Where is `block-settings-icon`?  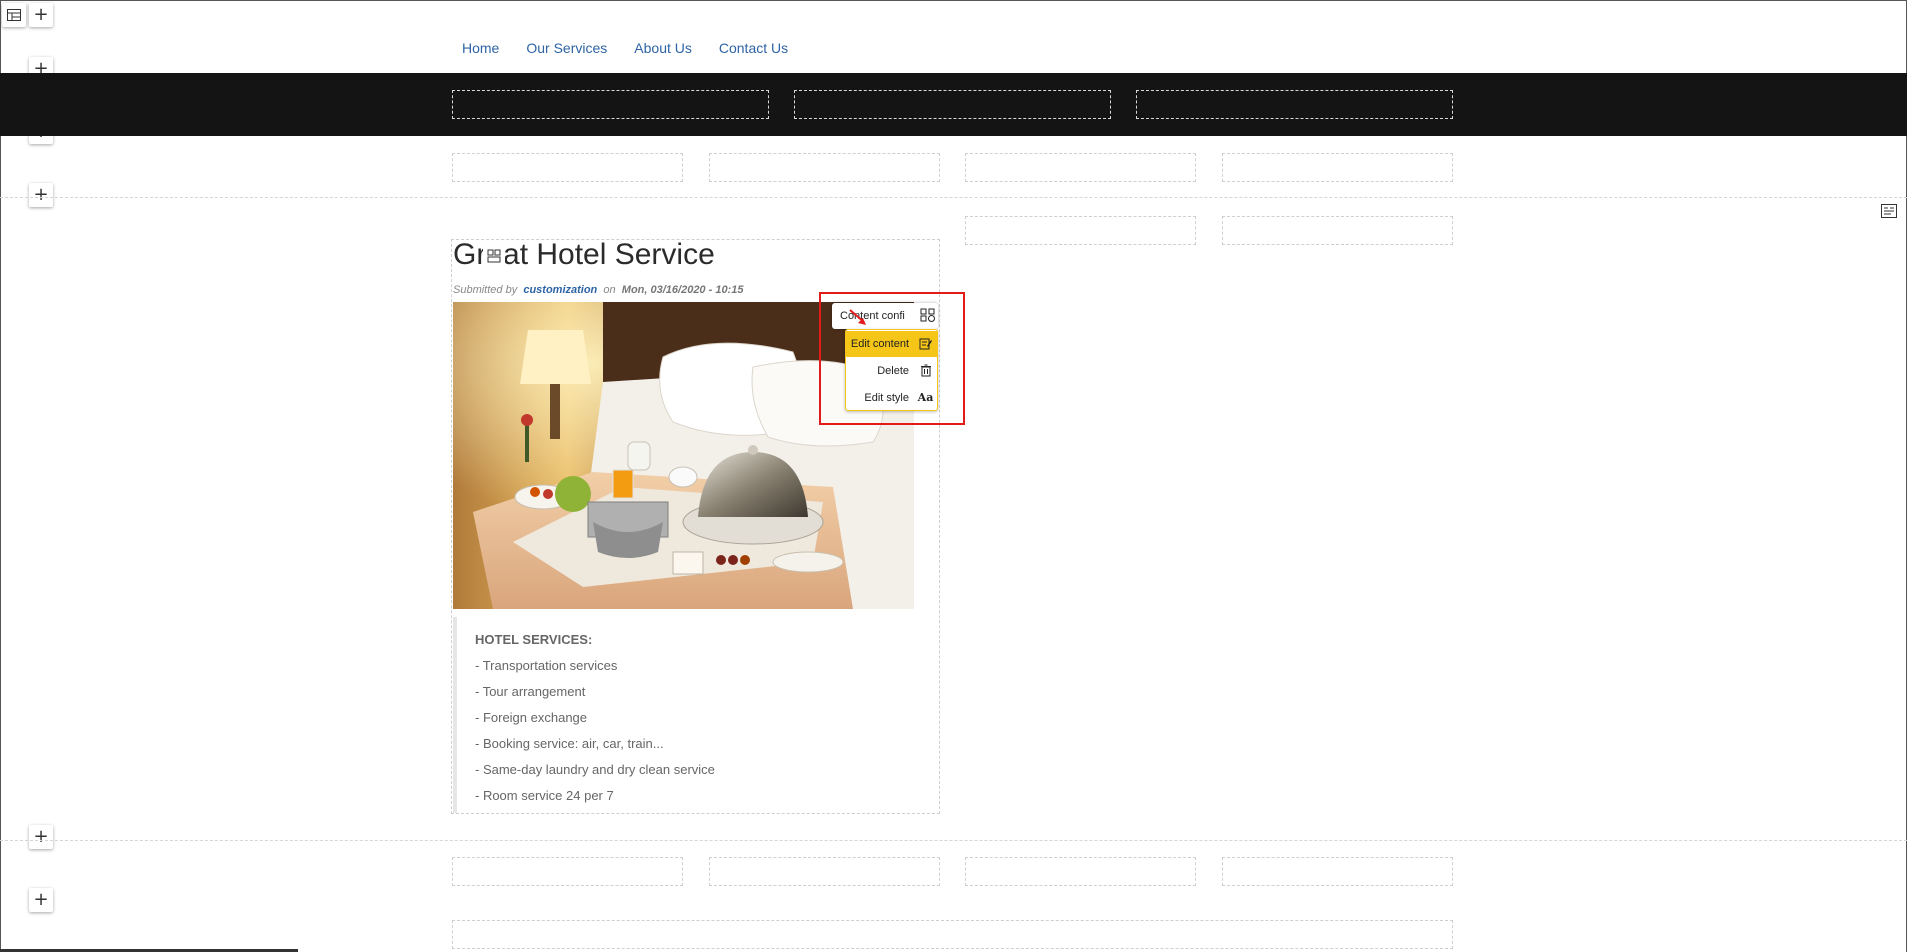 block-settings-icon is located at coordinates (1889, 211).